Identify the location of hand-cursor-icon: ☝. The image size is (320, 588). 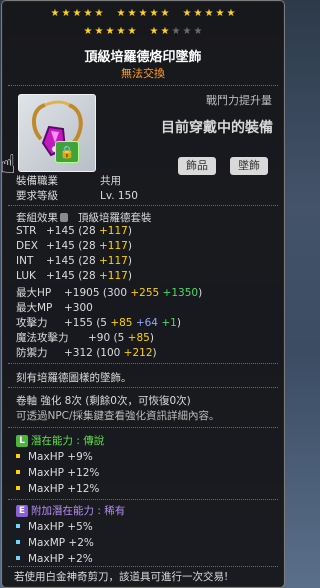
(8, 165).